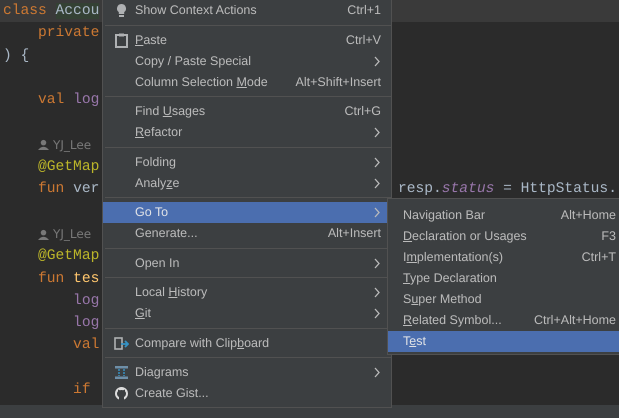 The image size is (619, 418). Describe the element at coordinates (503, 341) in the screenshot. I see `menu-item: Test` at that location.